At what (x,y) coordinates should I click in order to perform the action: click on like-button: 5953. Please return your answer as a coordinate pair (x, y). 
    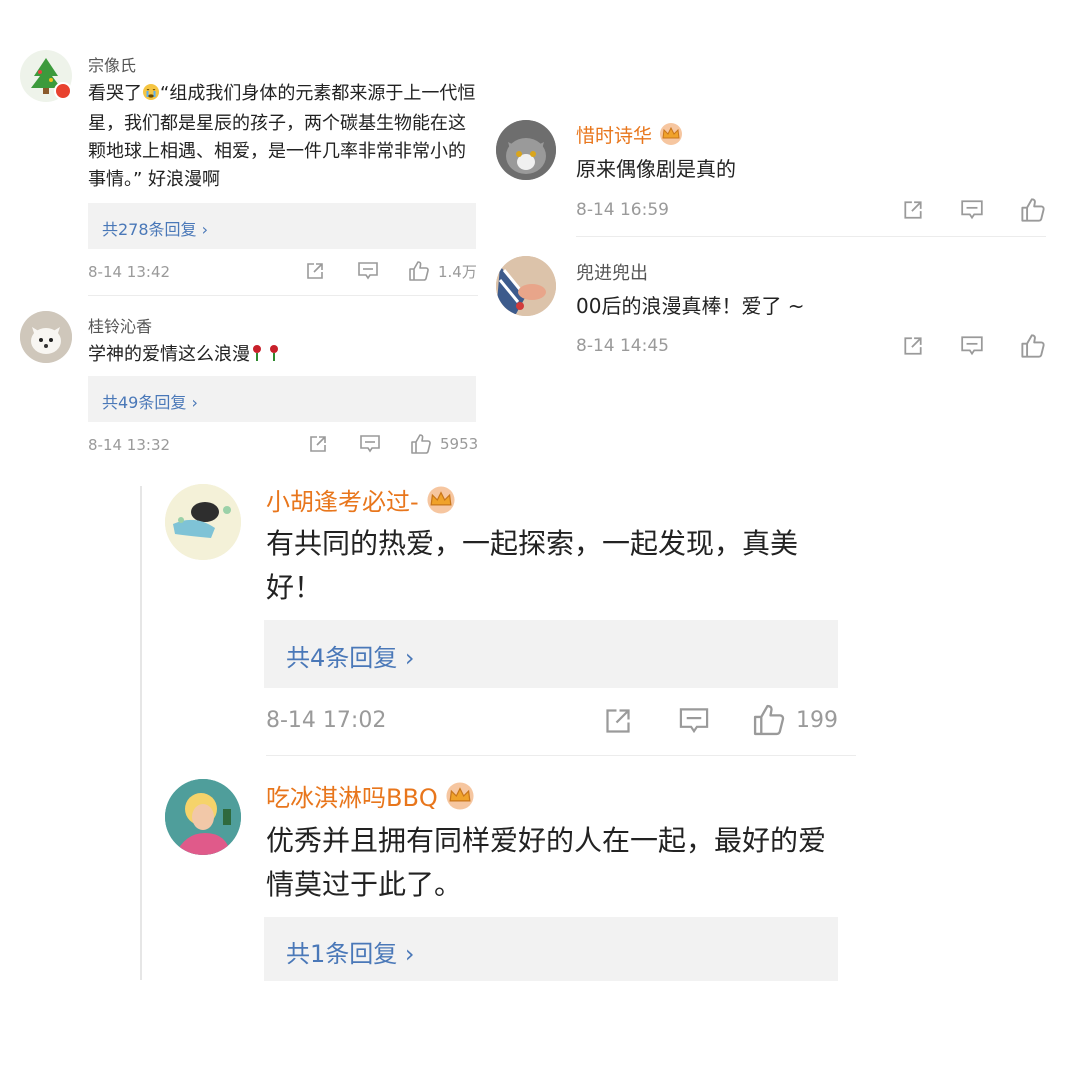
    Looking at the image, I should click on (444, 444).